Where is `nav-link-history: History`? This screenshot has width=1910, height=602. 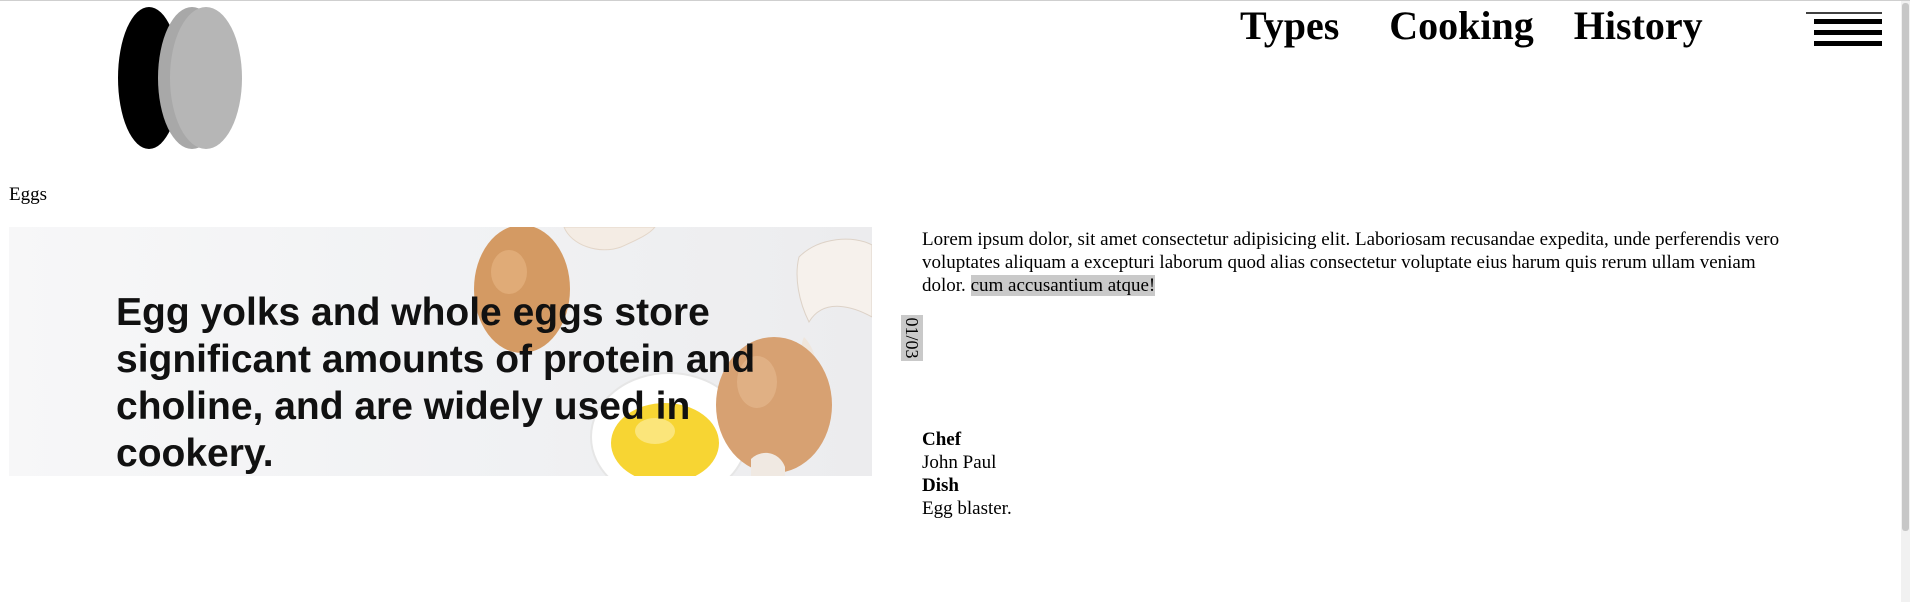 nav-link-history: History is located at coordinates (1638, 26).